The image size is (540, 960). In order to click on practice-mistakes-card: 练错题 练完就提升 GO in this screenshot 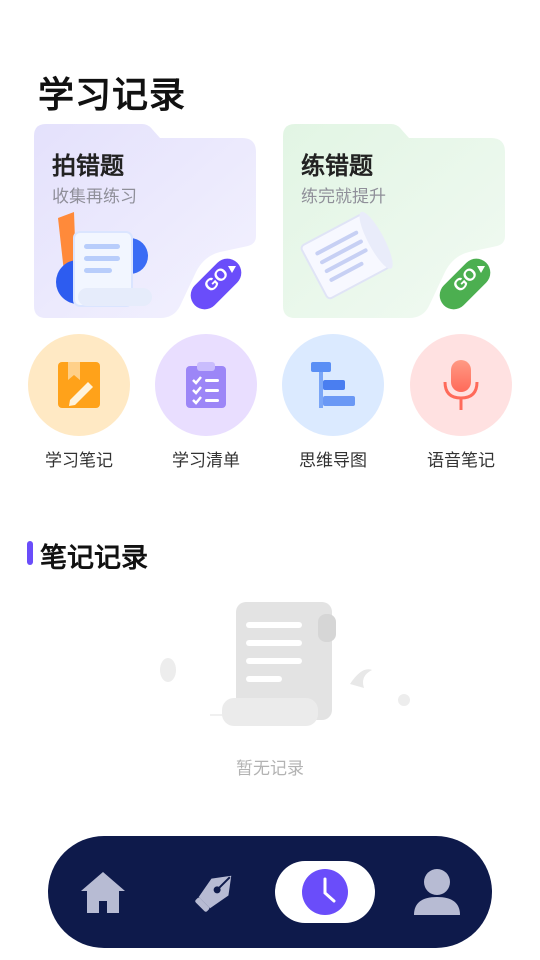, I will do `click(394, 222)`.